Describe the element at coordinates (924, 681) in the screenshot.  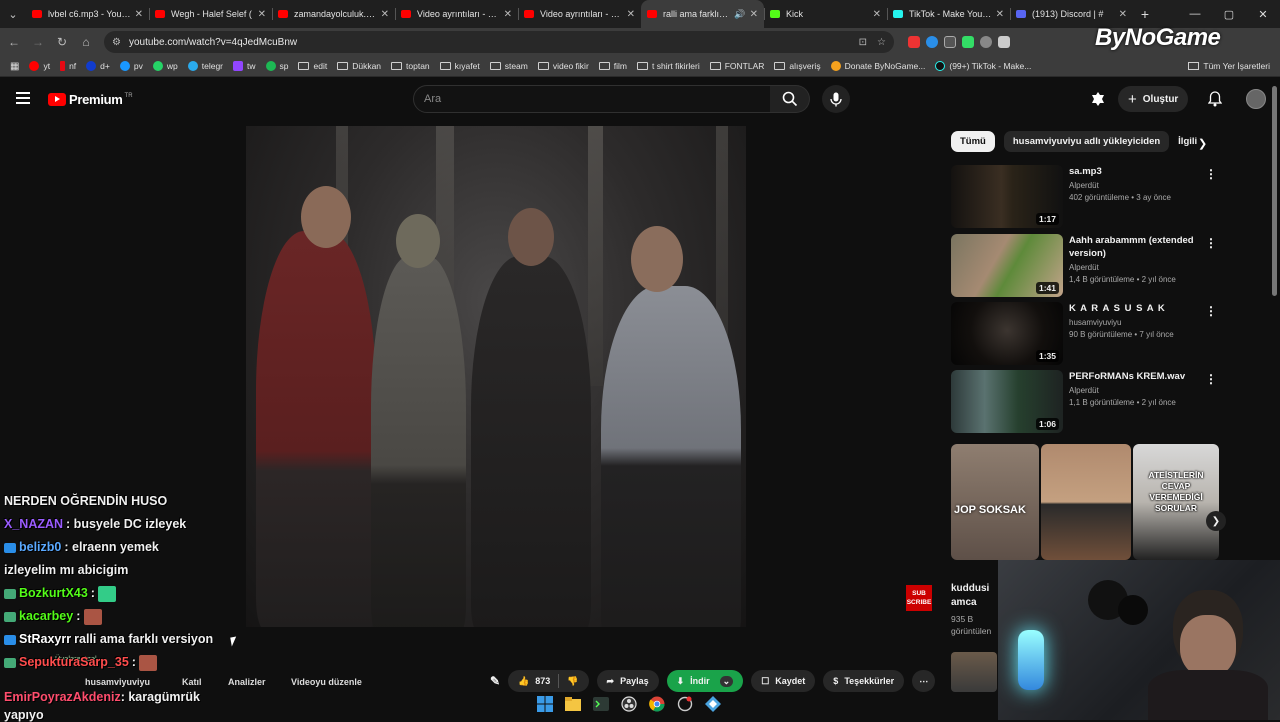
I see `more-actions-button: ⋯` at that location.